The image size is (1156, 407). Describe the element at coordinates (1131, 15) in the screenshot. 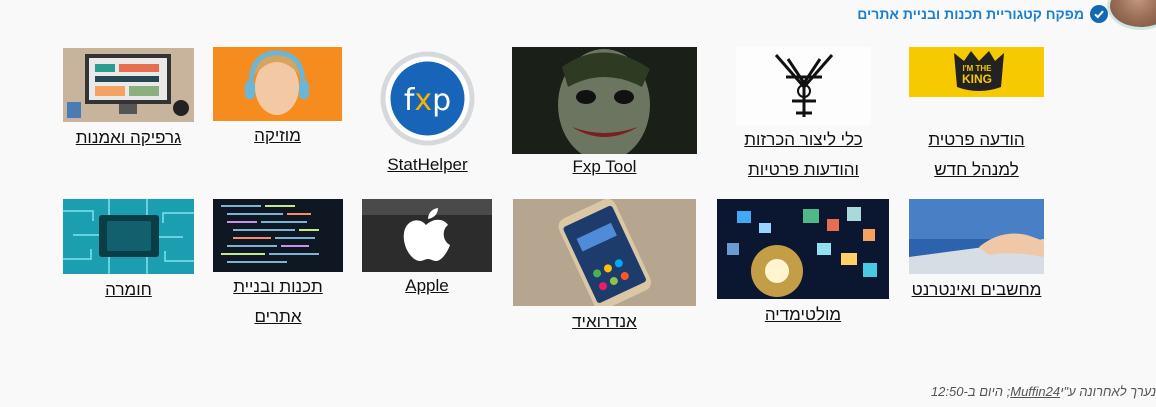

I see `user-avatar` at that location.